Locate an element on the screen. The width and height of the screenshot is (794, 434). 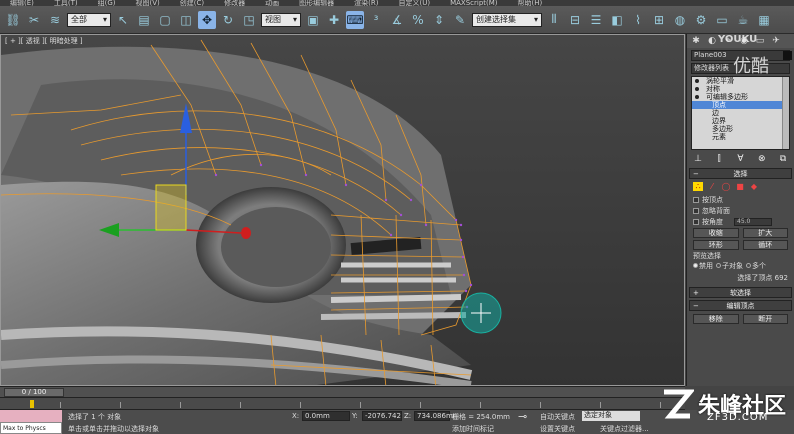
shrink-button: 收缩 is located at coordinates (716, 233).